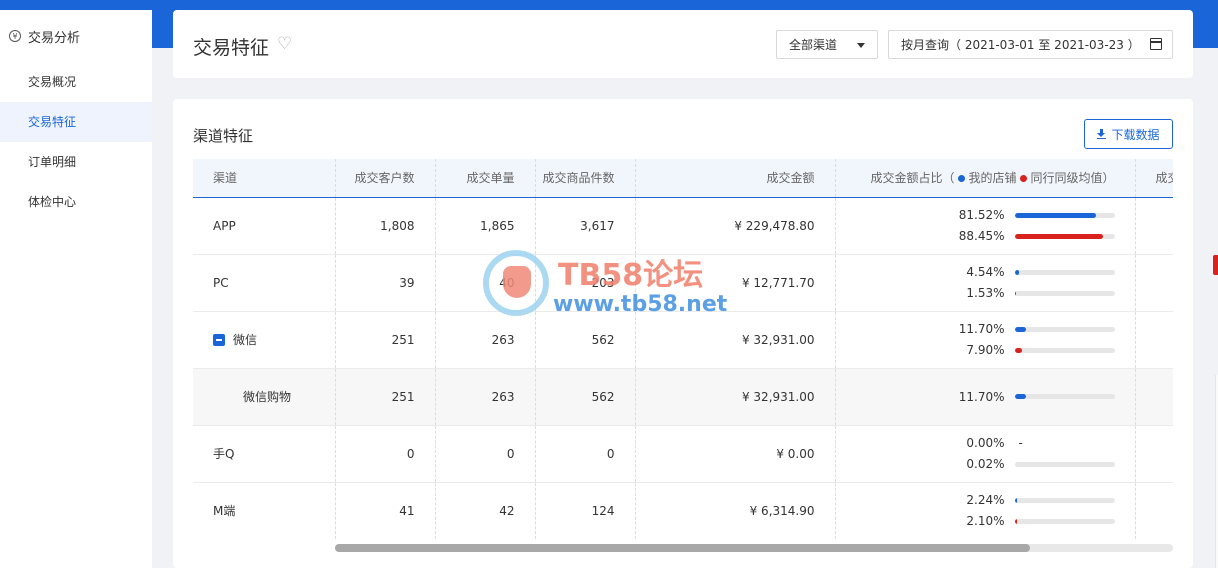  I want to click on table-subrow: 微信购物 251 263 562 ¥ 32,931.00 11.70%, so click(683, 397).